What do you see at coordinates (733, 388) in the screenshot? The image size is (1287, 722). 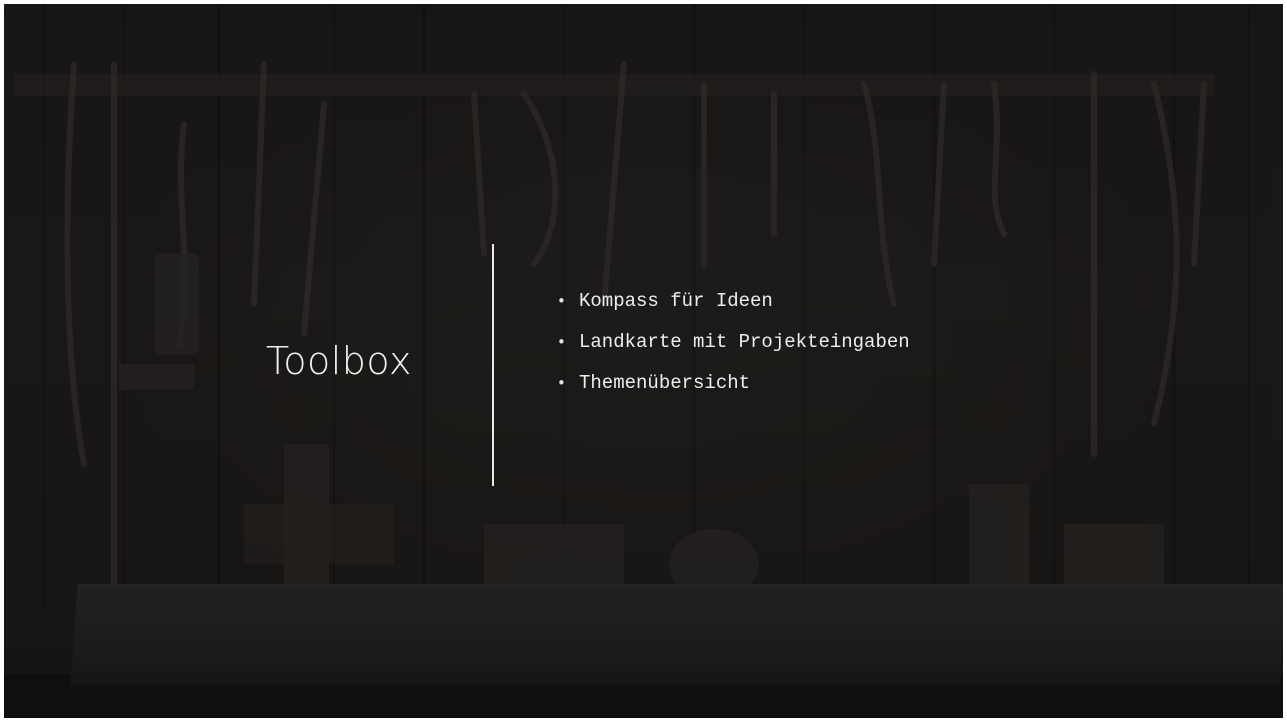 I see `bullet-item-themenuebersicht: Themenübersicht` at bounding box center [733, 388].